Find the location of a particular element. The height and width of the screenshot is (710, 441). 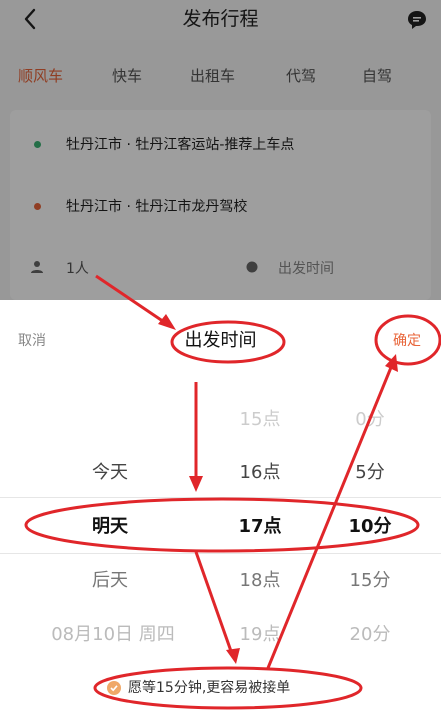

hour-option-selected: 17点 is located at coordinates (260, 525).